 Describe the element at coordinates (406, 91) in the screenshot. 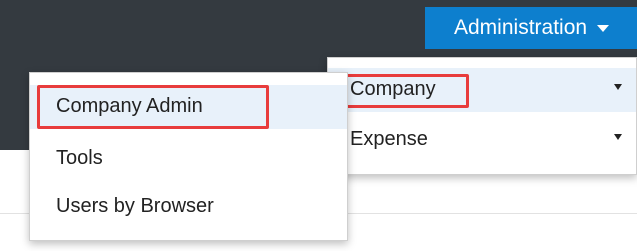

I see `company-highlight-box` at that location.